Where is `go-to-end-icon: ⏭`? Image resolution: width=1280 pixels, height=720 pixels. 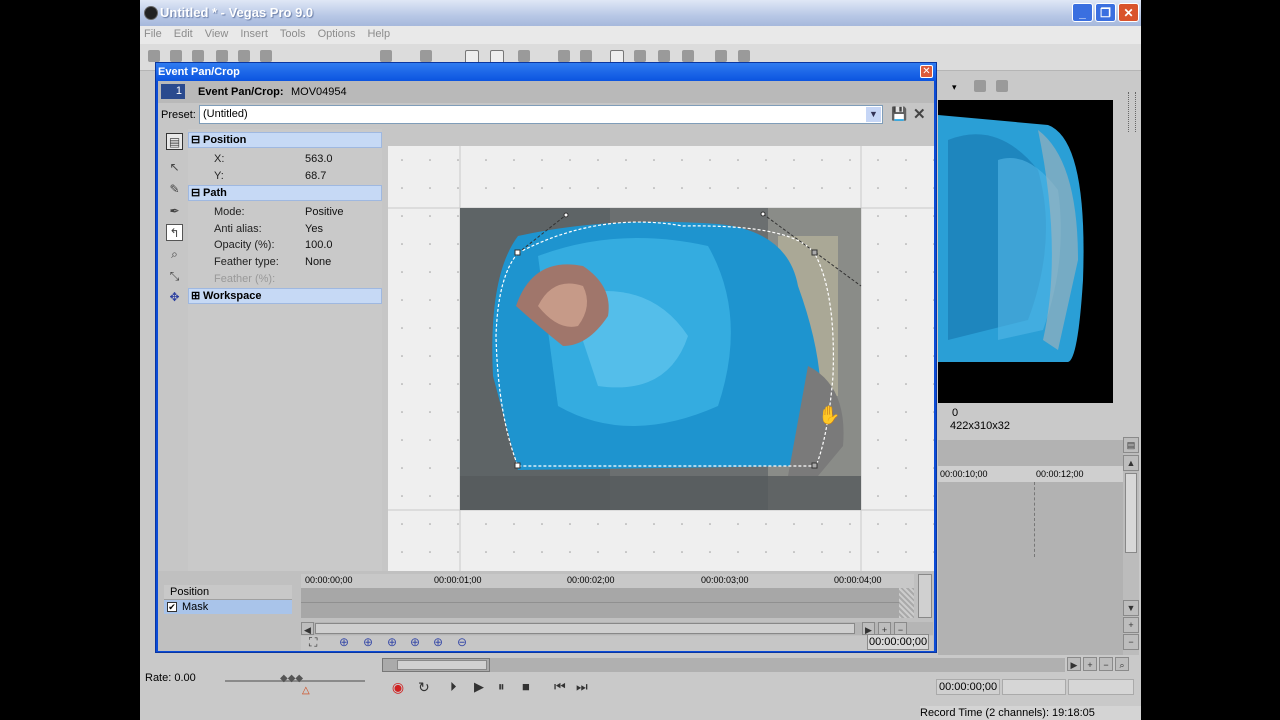
go-to-end-icon: ⏭ is located at coordinates (582, 687).